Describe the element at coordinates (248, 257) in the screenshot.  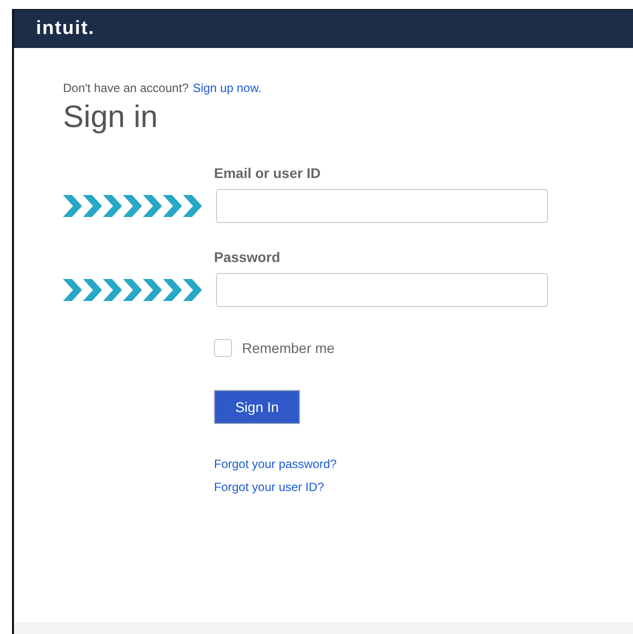
I see `field-label: Password` at that location.